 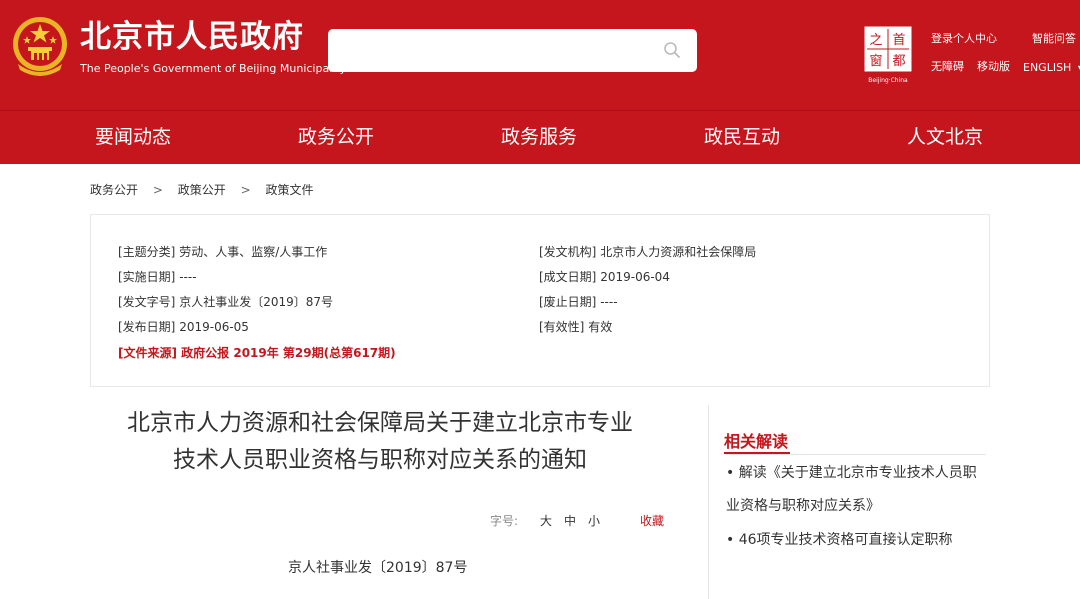 What do you see at coordinates (147, 252) in the screenshot?
I see `meta-label: [主题分类]` at bounding box center [147, 252].